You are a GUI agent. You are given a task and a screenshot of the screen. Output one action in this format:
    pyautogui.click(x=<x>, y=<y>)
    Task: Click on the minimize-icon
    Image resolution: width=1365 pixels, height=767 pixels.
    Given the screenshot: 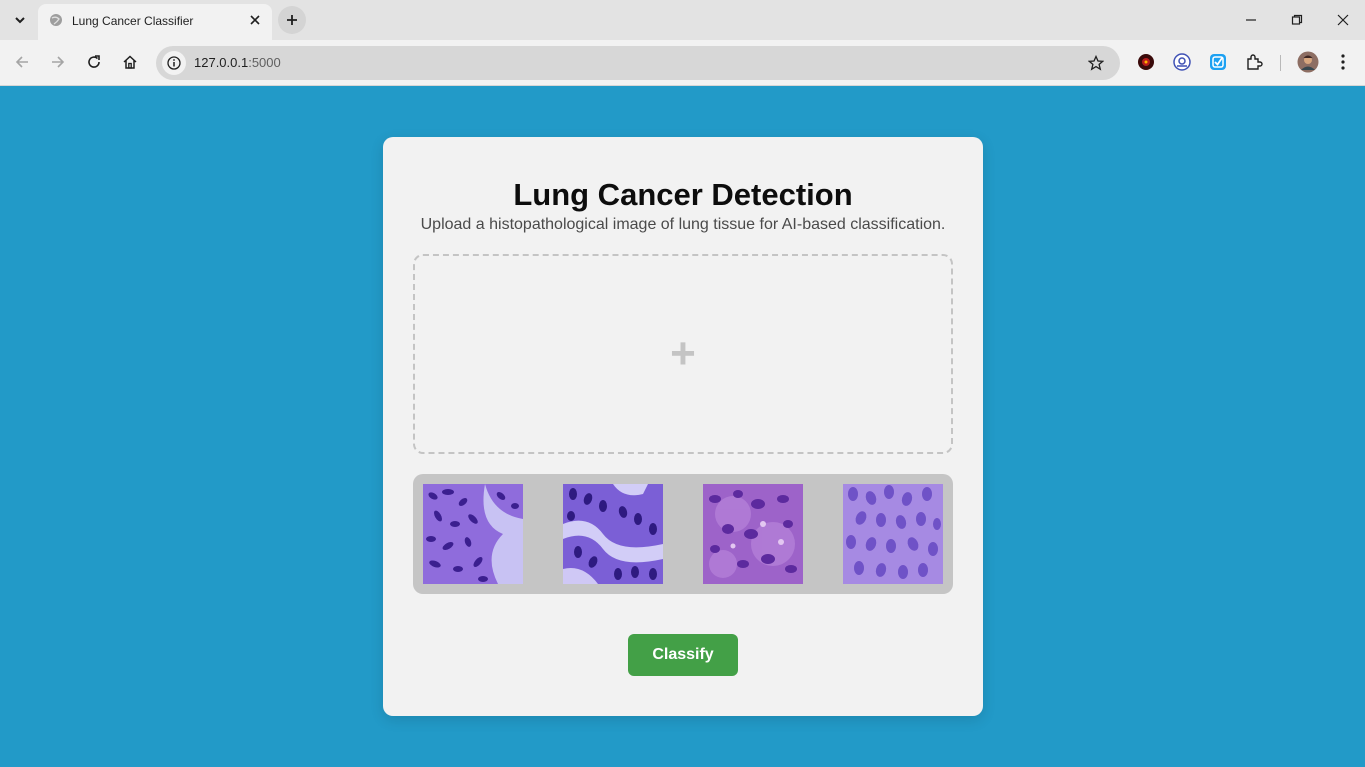 What is the action you would take?
    pyautogui.click(x=1251, y=20)
    